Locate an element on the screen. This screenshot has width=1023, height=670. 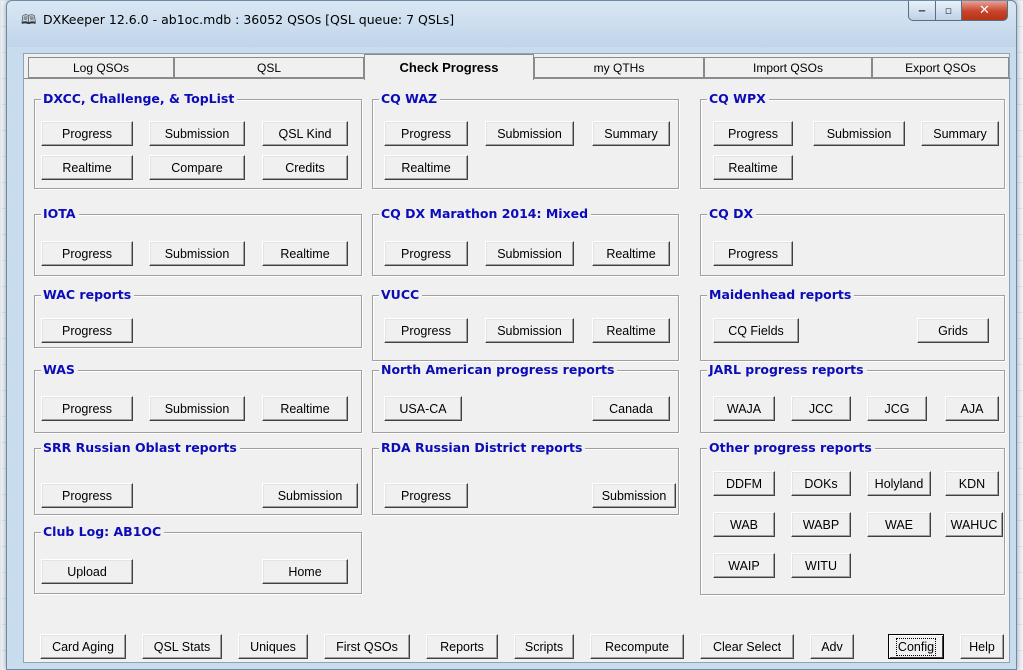
button-label: Grids is located at coordinates (953, 330).